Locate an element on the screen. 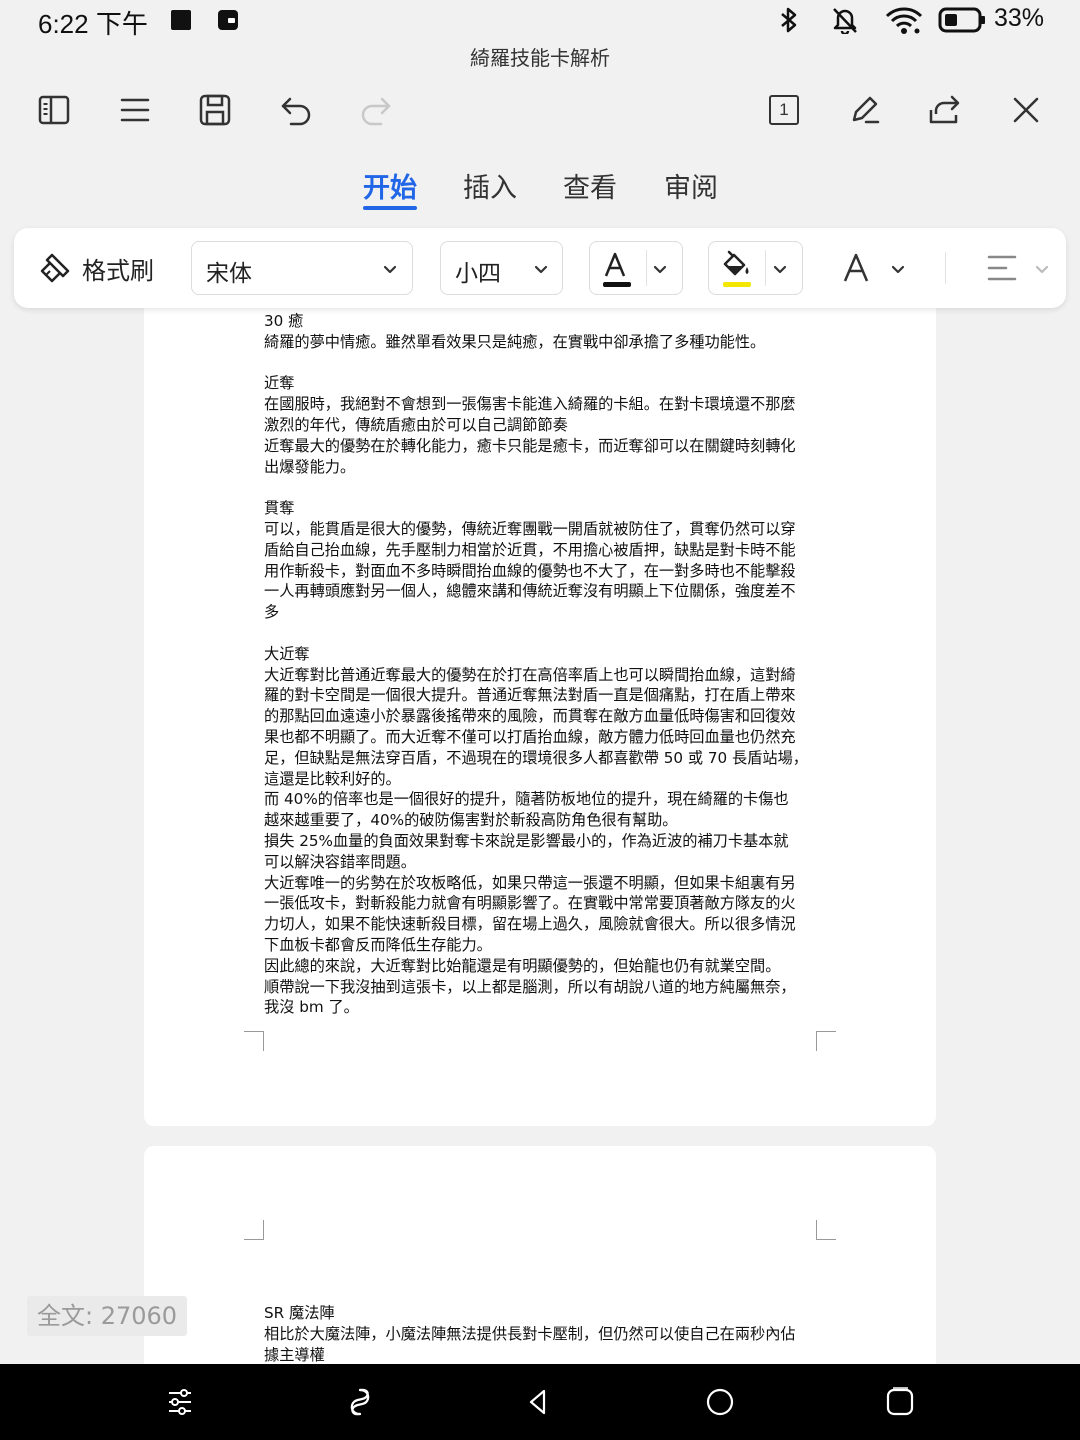 The height and width of the screenshot is (1440, 1080). font-color-icon is located at coordinates (615, 264).